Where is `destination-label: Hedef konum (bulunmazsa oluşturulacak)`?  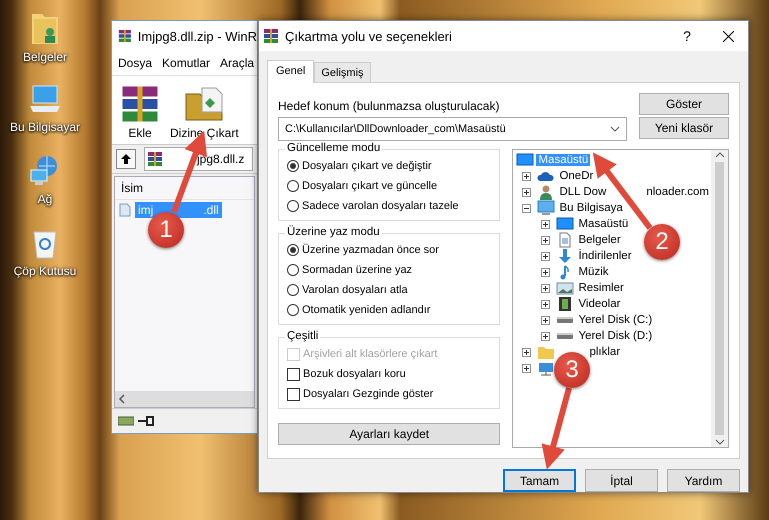
destination-label: Hedef konum (bulunmazsa oluşturulacak) is located at coordinates (389, 106).